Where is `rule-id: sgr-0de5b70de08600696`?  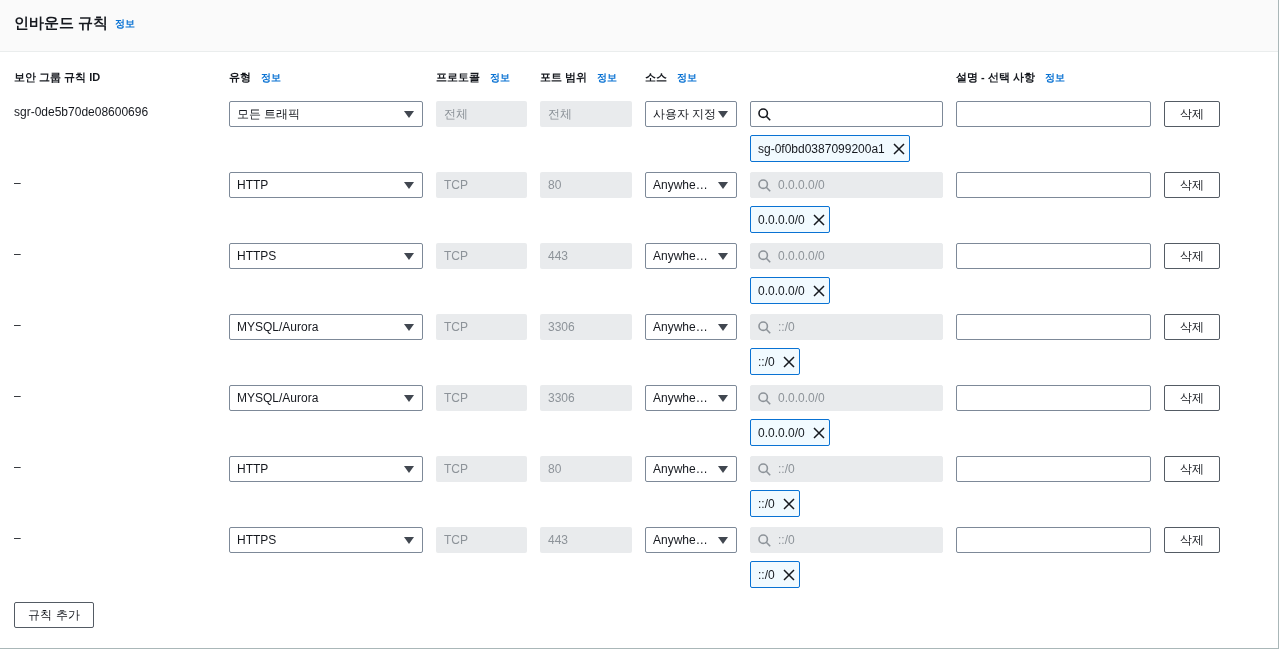
rule-id: sgr-0de5b70de08600696 is located at coordinates (82, 111).